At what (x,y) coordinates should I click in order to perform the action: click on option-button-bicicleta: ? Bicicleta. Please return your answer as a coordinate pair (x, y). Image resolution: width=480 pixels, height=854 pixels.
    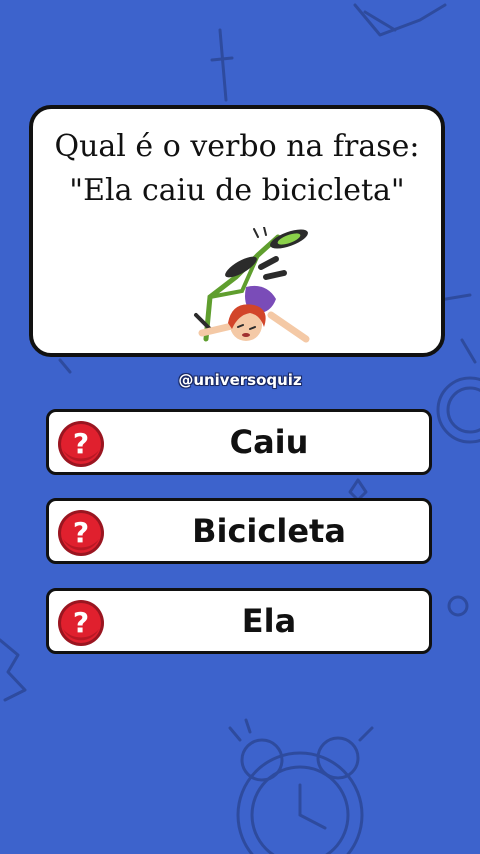
    Looking at the image, I should click on (239, 531).